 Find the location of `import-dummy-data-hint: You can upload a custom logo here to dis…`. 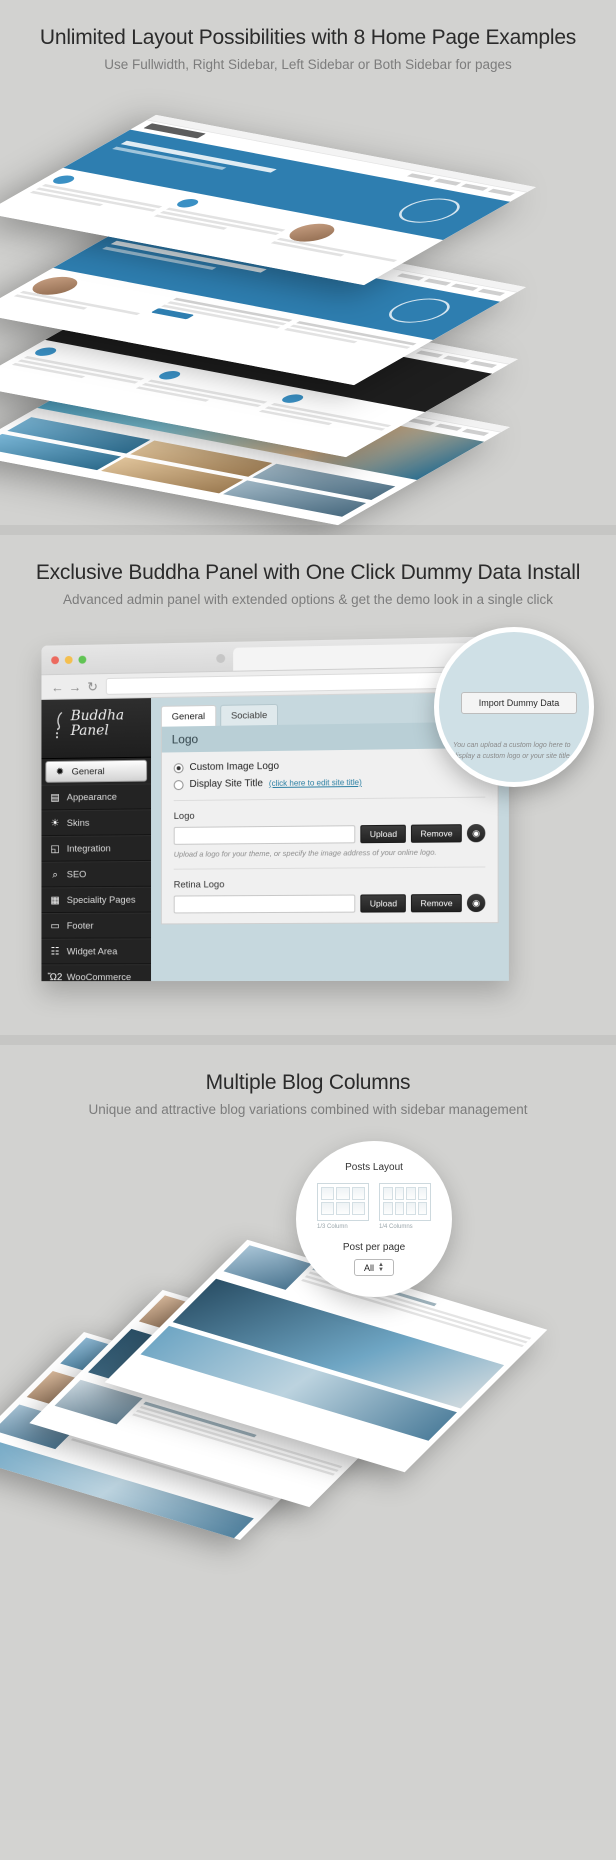

import-dummy-data-hint: You can upload a custom logo here to dis… is located at coordinates (512, 751).